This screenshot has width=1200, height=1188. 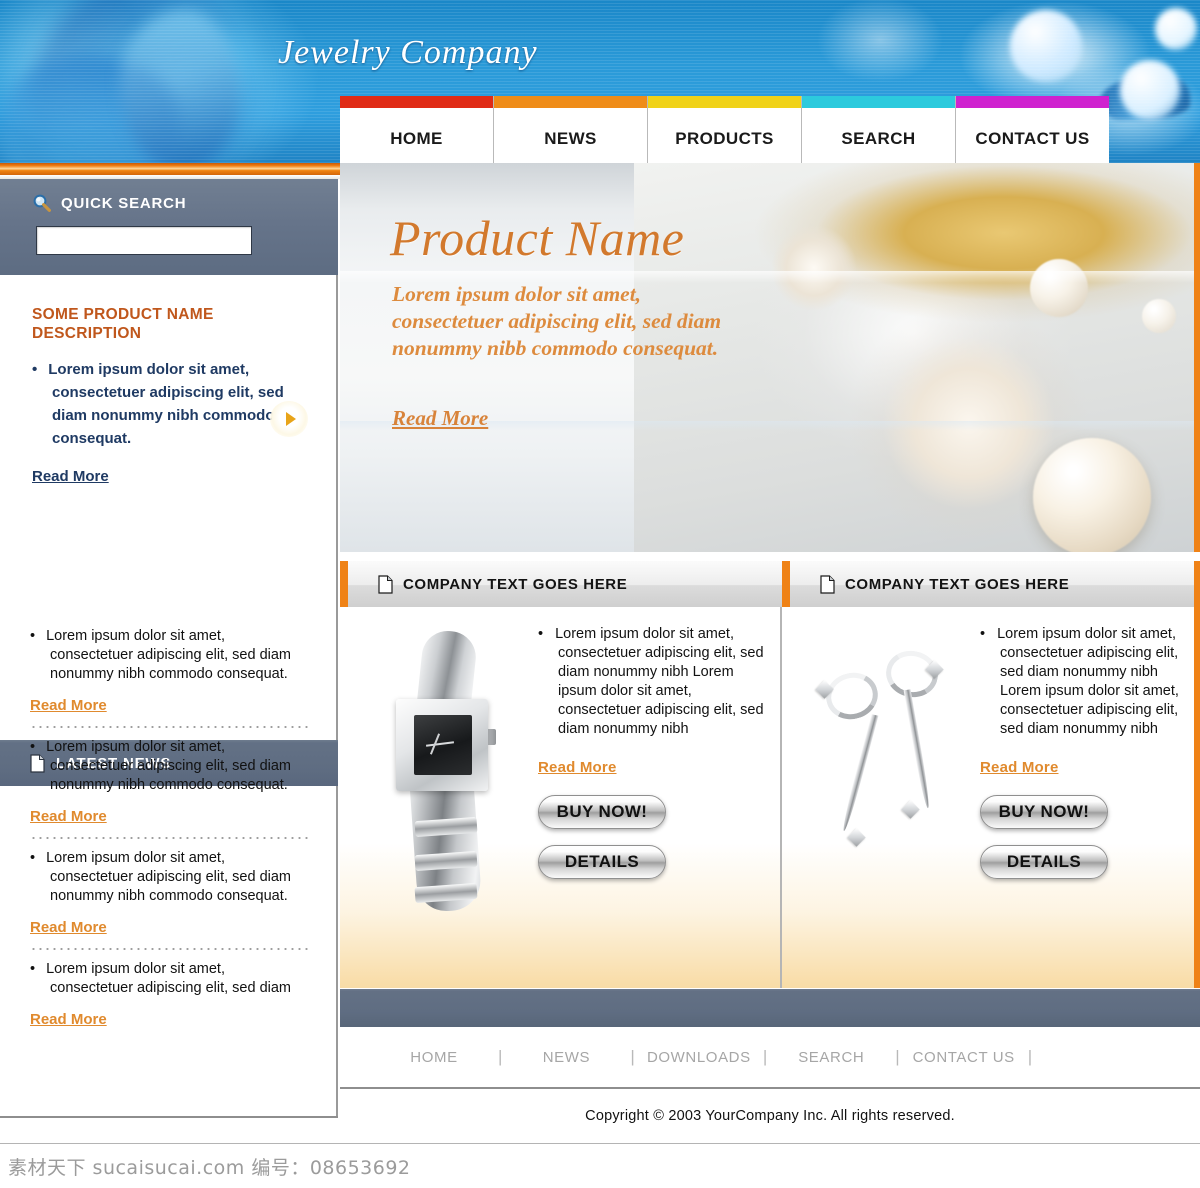 I want to click on product-image-watch, so click(x=439, y=804).